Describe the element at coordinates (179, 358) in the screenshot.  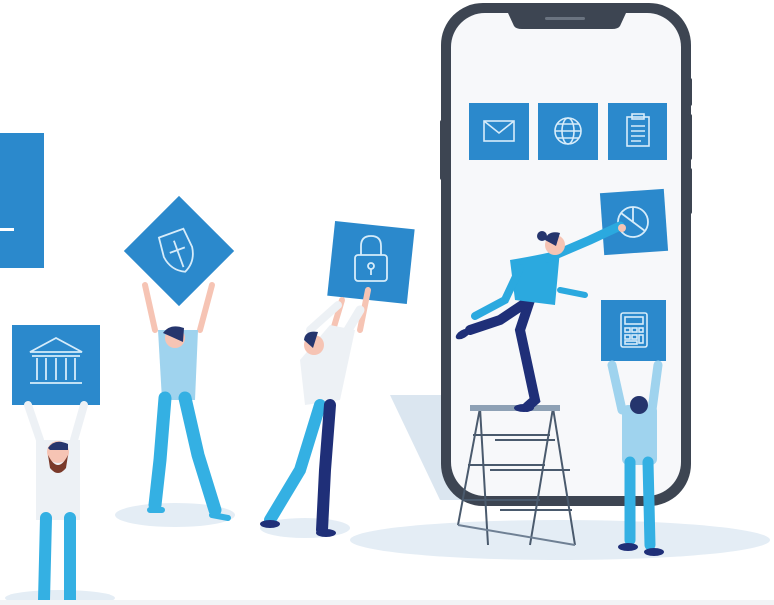
I see `person-holding-shield` at that location.